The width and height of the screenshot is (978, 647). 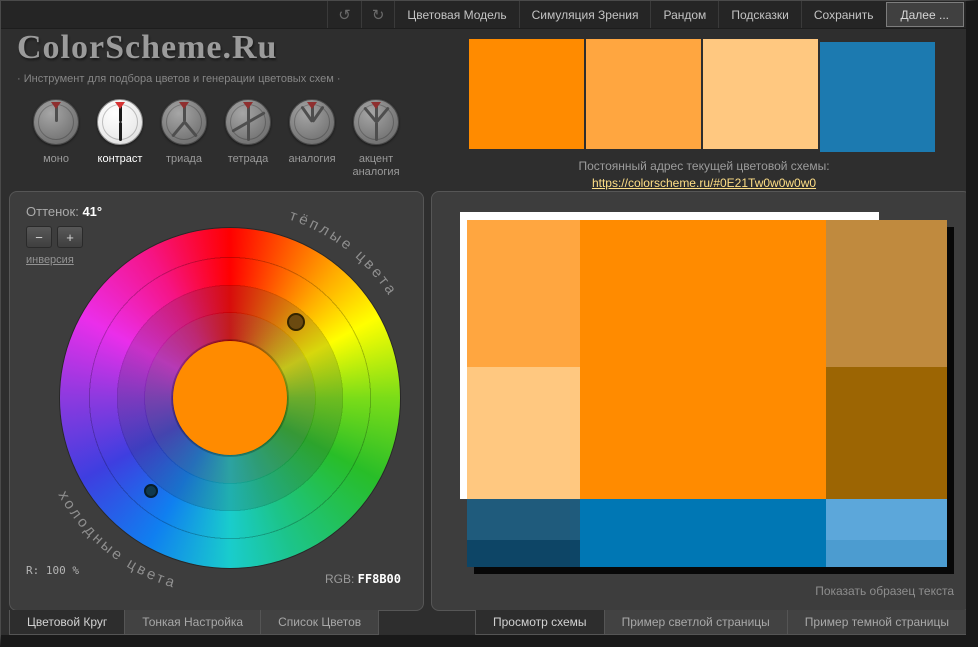 I want to click on mode-analogous: аналогия, so click(x=312, y=139).